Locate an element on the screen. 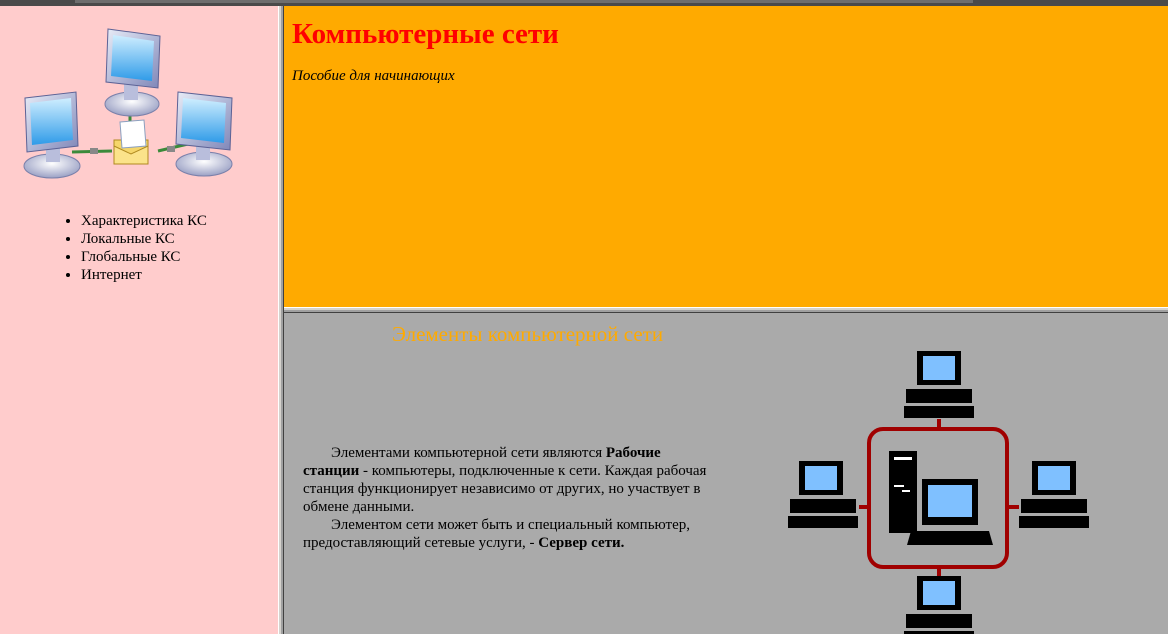  workstation-left-icon is located at coordinates (823, 494).